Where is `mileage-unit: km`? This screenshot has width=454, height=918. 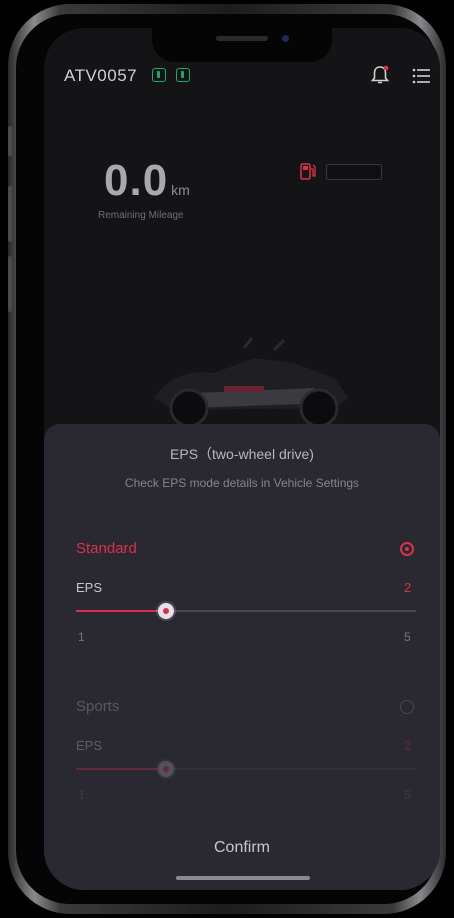
mileage-unit: km is located at coordinates (180, 190).